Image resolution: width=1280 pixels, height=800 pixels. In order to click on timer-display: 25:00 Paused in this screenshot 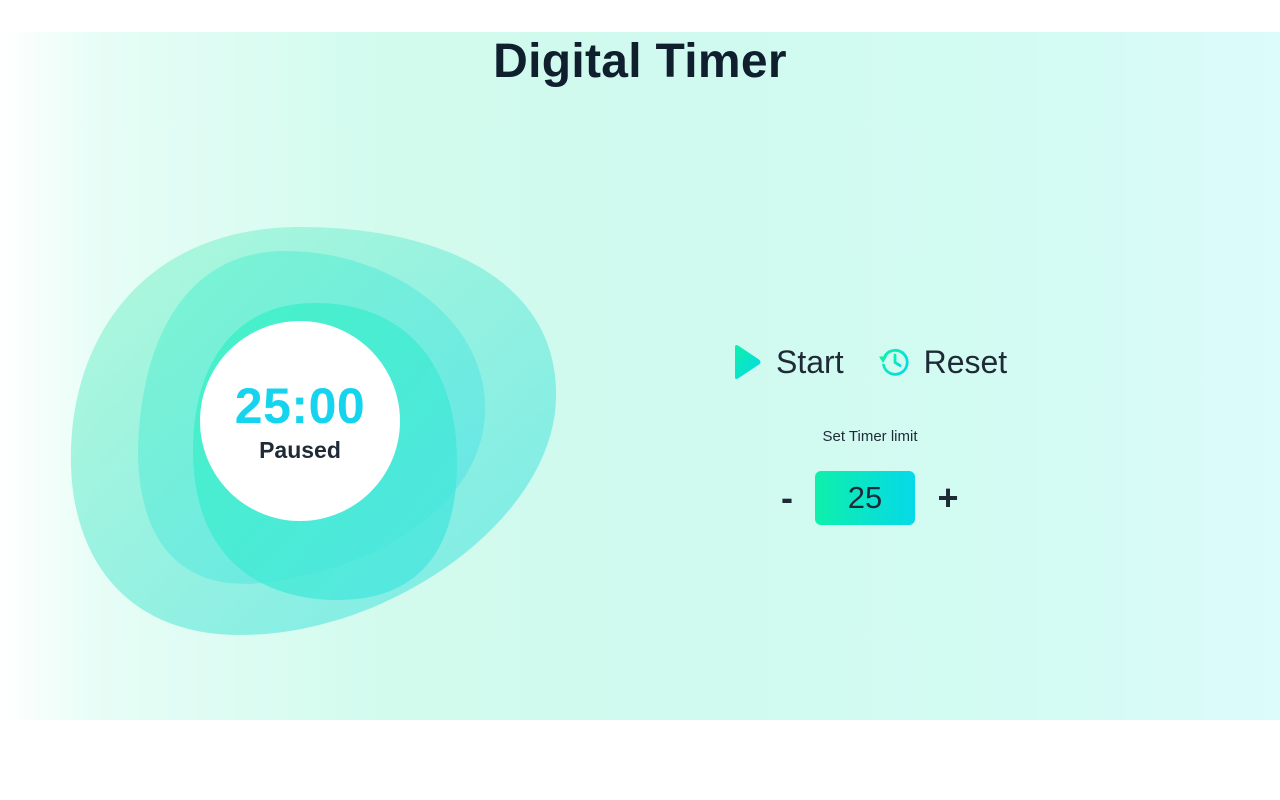, I will do `click(300, 421)`.